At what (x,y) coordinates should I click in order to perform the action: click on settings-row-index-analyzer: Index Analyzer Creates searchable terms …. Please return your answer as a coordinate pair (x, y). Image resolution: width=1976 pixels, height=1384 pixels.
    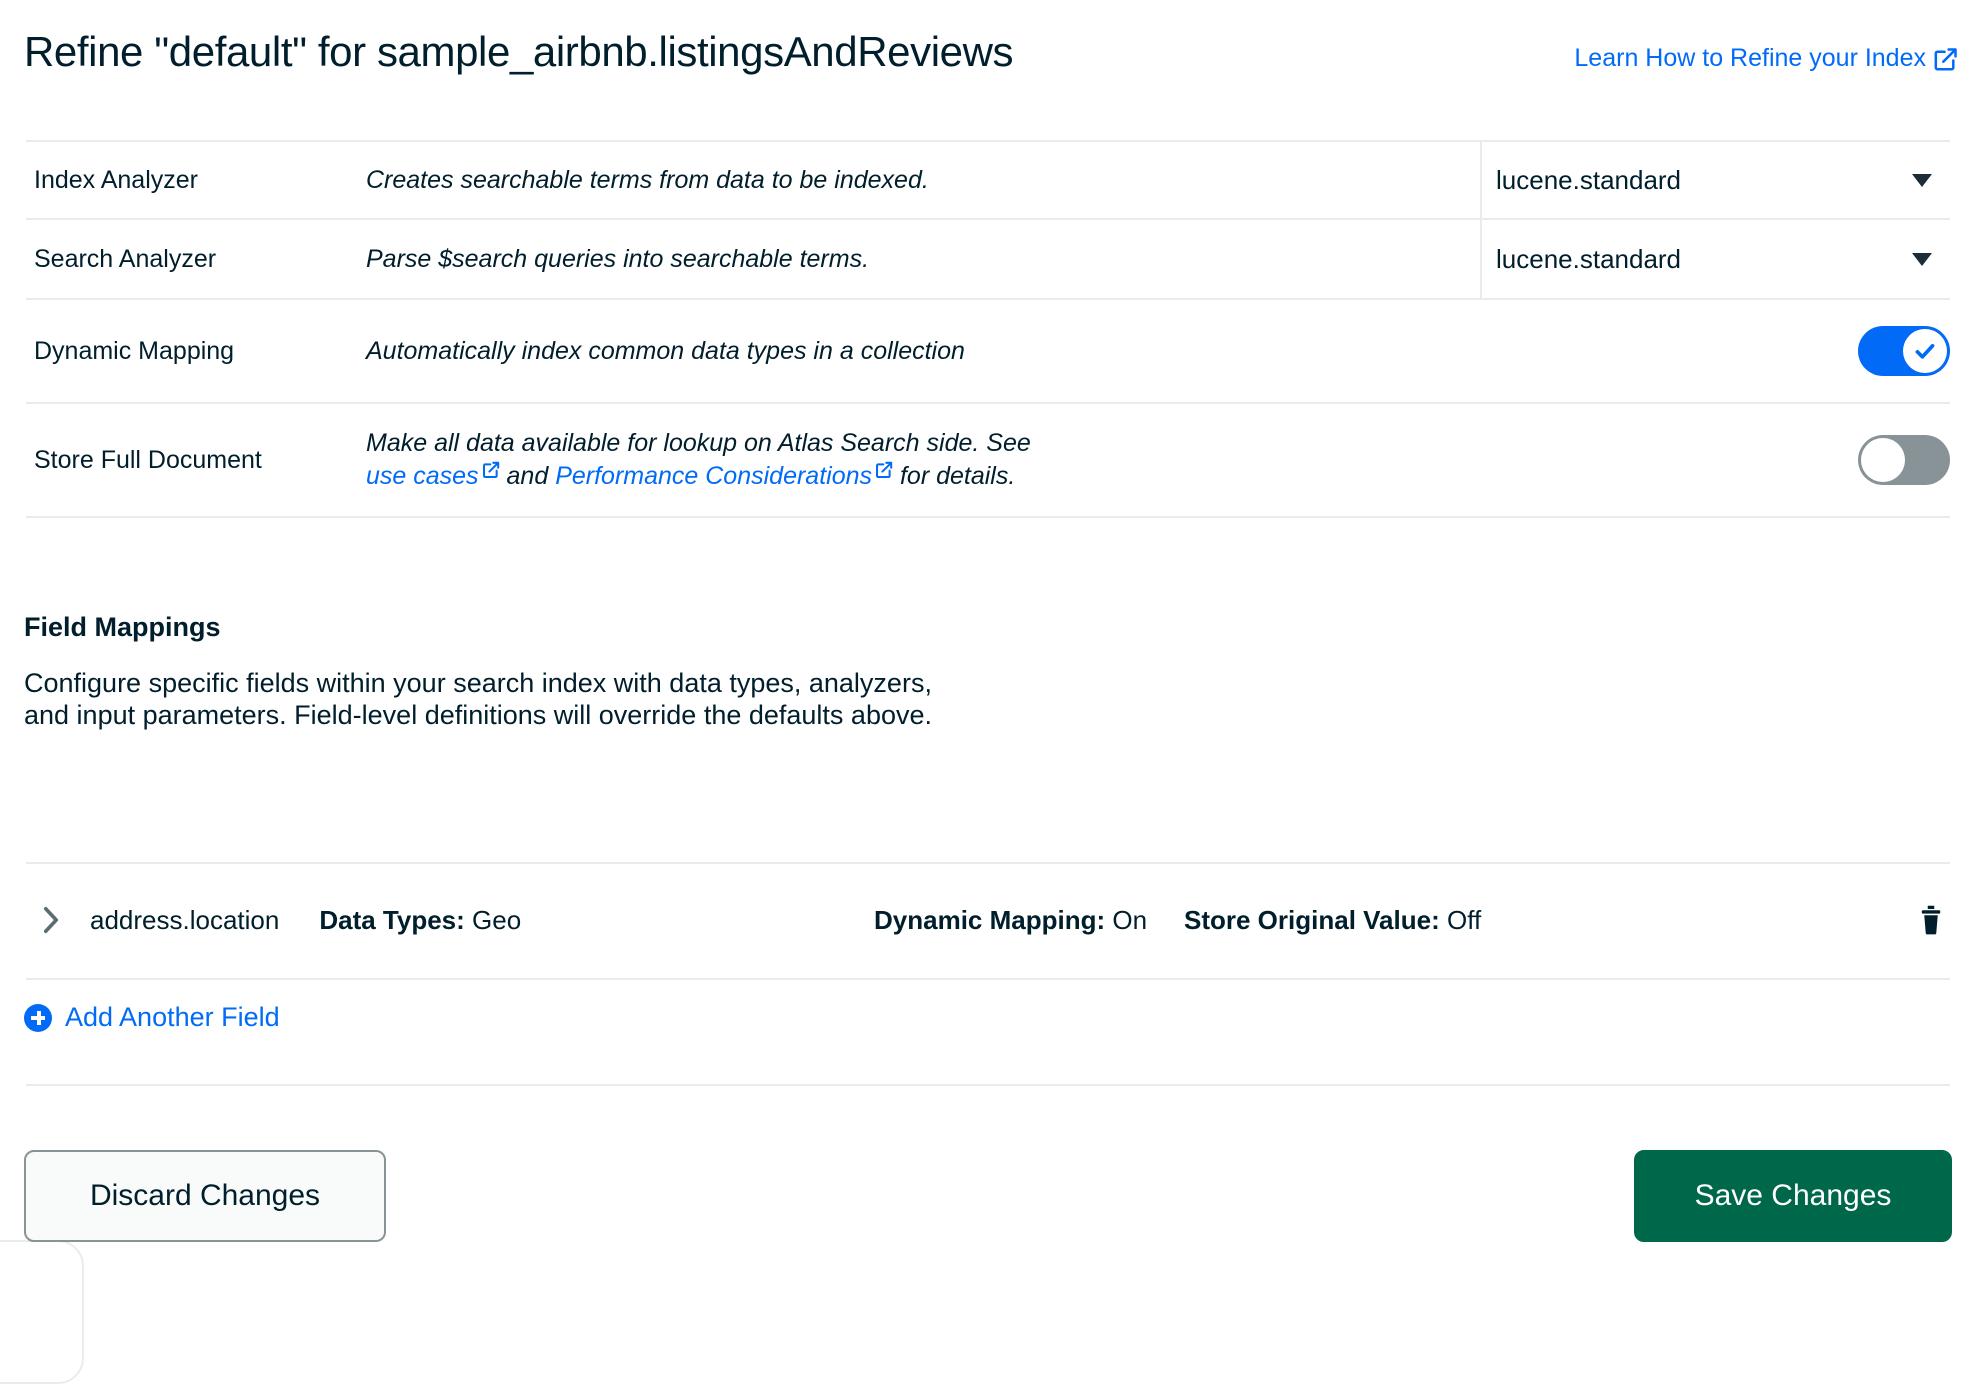
    Looking at the image, I should click on (988, 180).